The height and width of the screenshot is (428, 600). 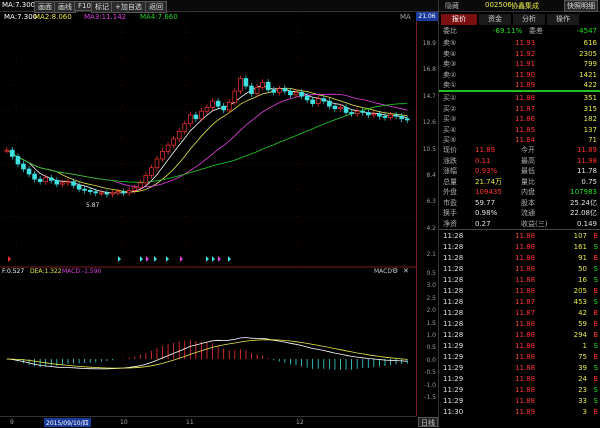 What do you see at coordinates (450, 150) in the screenshot?
I see `quote-label: 现价` at bounding box center [450, 150].